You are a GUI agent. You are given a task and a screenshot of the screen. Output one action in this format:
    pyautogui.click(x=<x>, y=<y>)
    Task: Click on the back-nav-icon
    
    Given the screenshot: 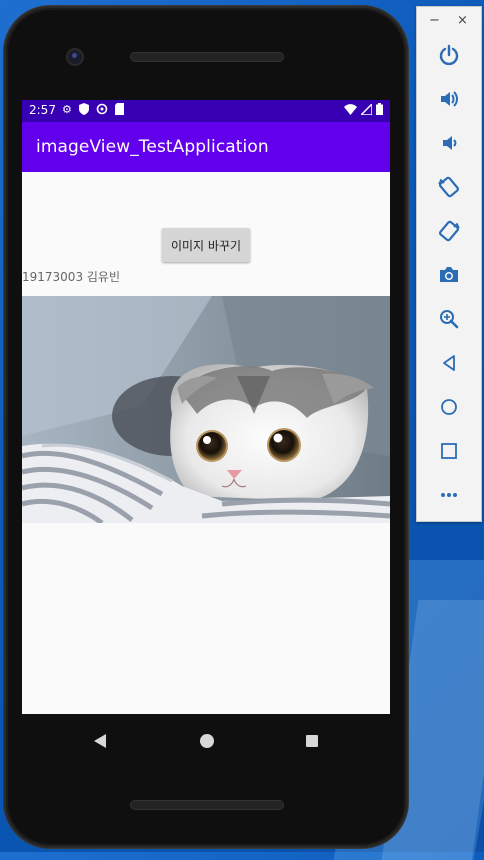 What is the action you would take?
    pyautogui.click(x=100, y=741)
    